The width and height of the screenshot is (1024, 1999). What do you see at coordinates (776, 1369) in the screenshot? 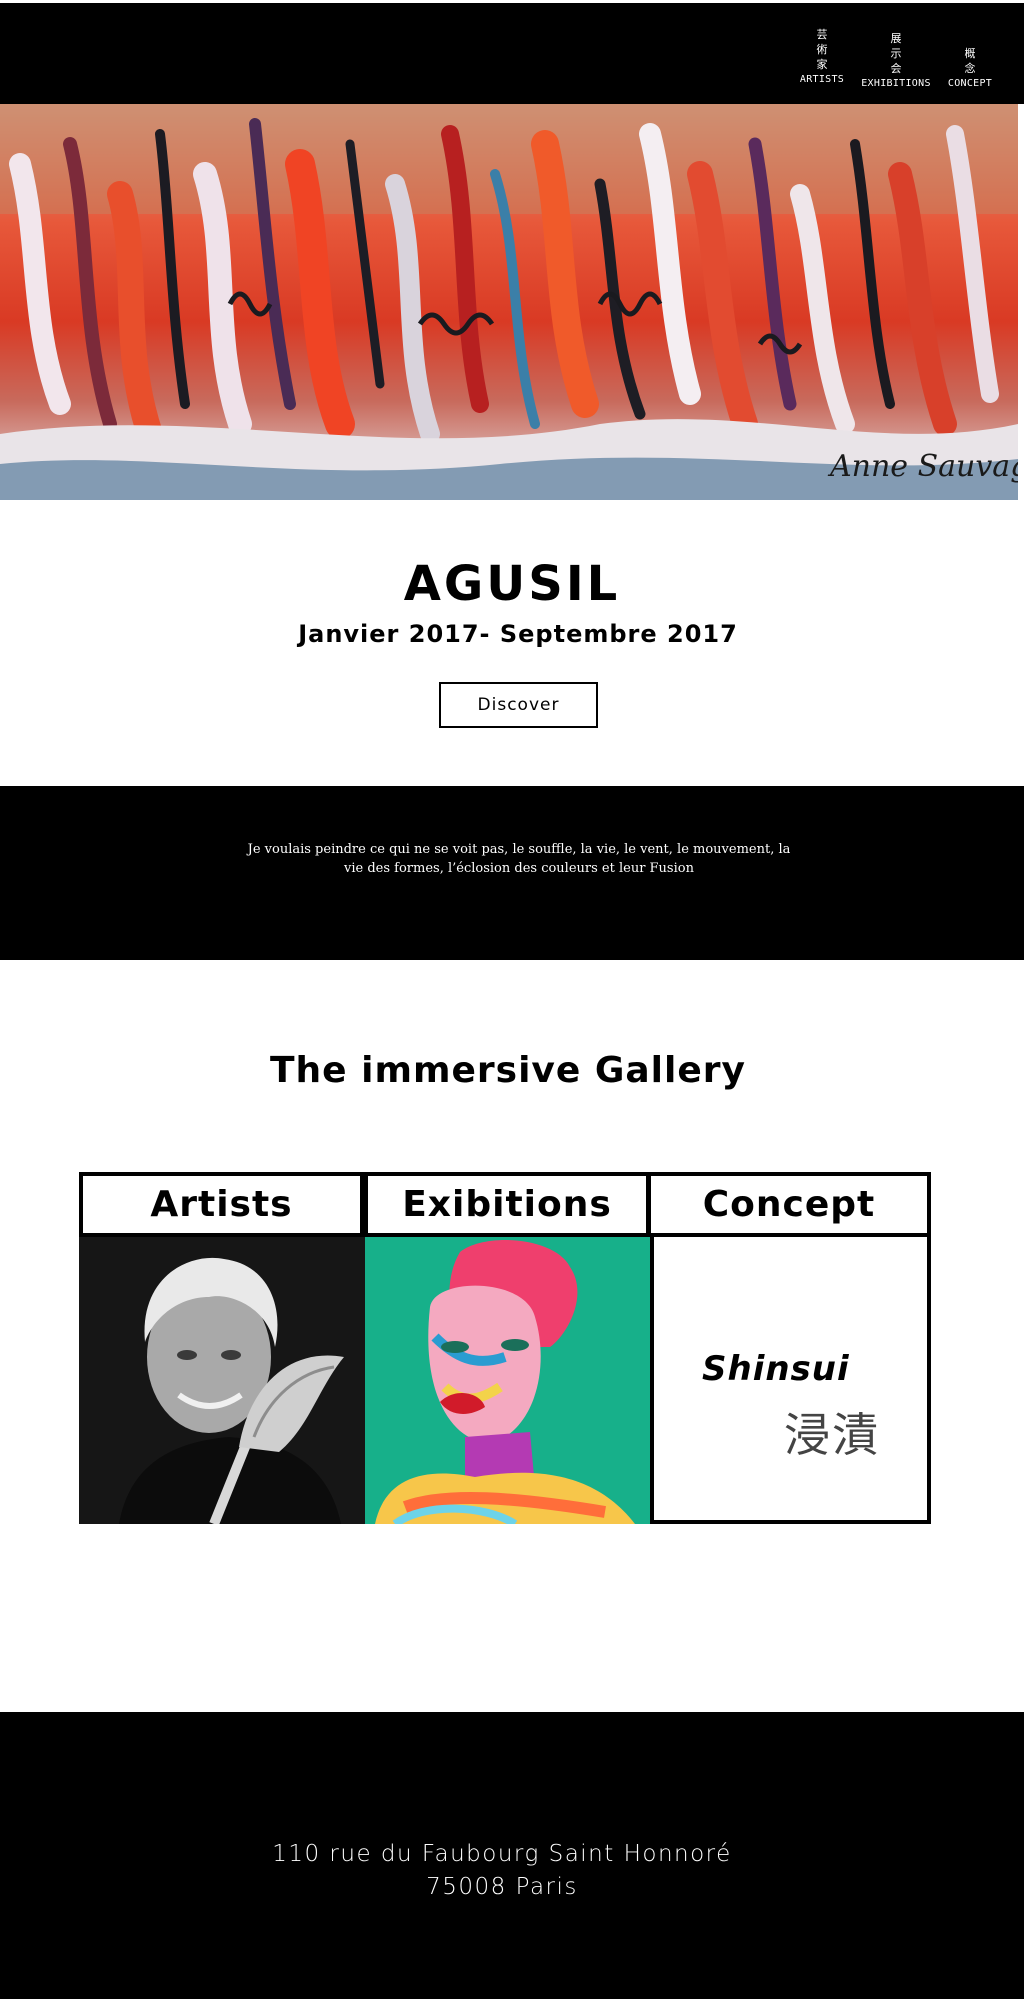
I see `concept-name: Shinsui` at bounding box center [776, 1369].